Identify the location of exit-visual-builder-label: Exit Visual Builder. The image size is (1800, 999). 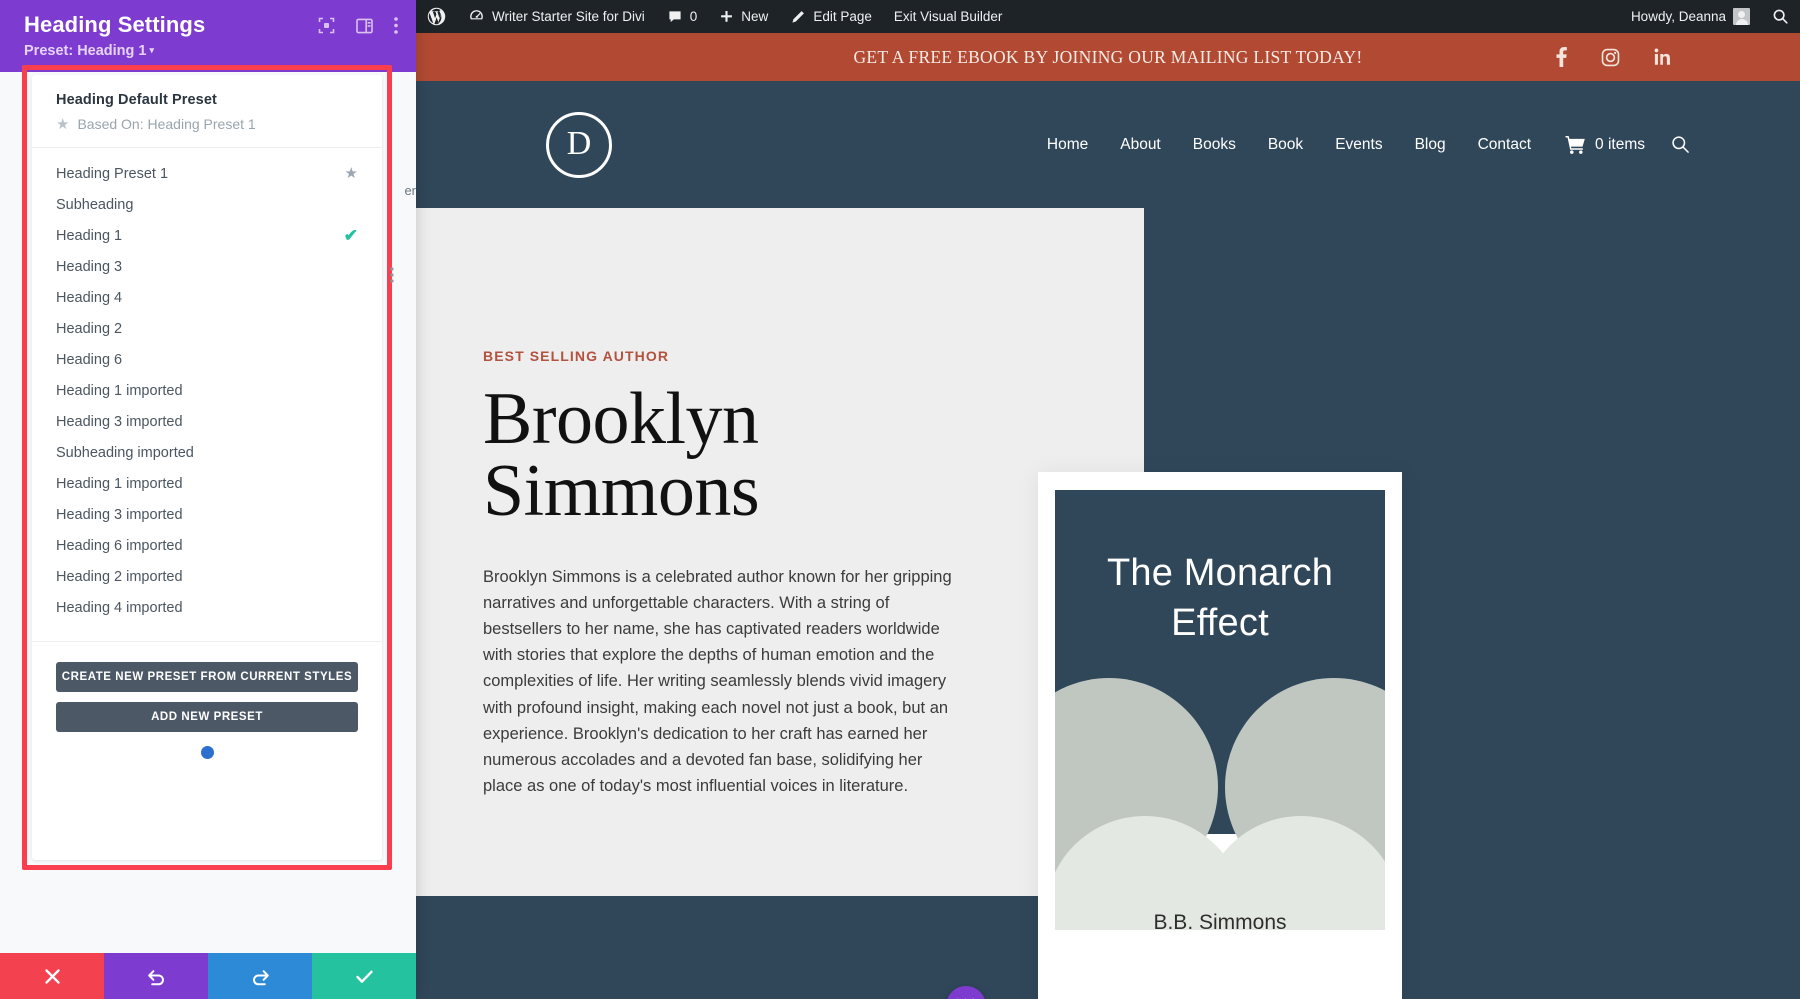
(948, 16).